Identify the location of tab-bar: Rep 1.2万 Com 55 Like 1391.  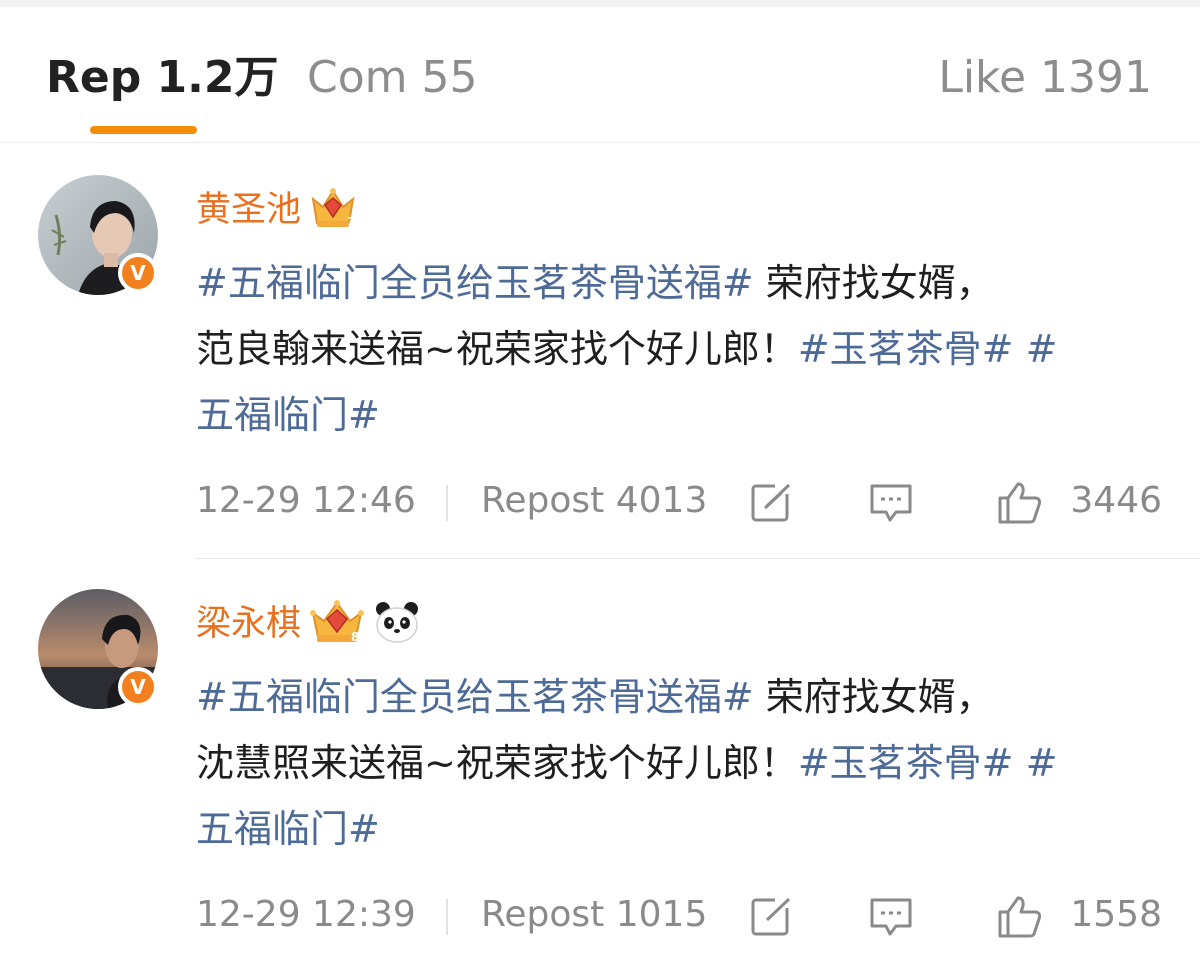
(600, 75).